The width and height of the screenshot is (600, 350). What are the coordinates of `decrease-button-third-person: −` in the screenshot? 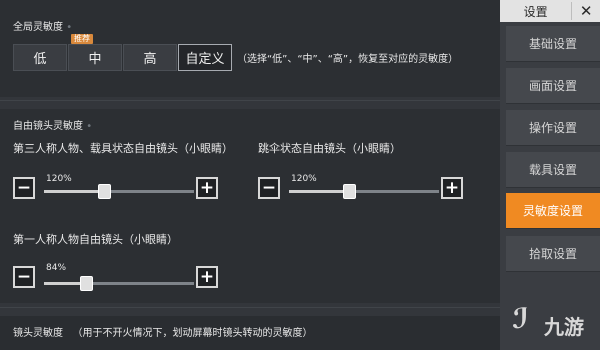 It's located at (24, 188).